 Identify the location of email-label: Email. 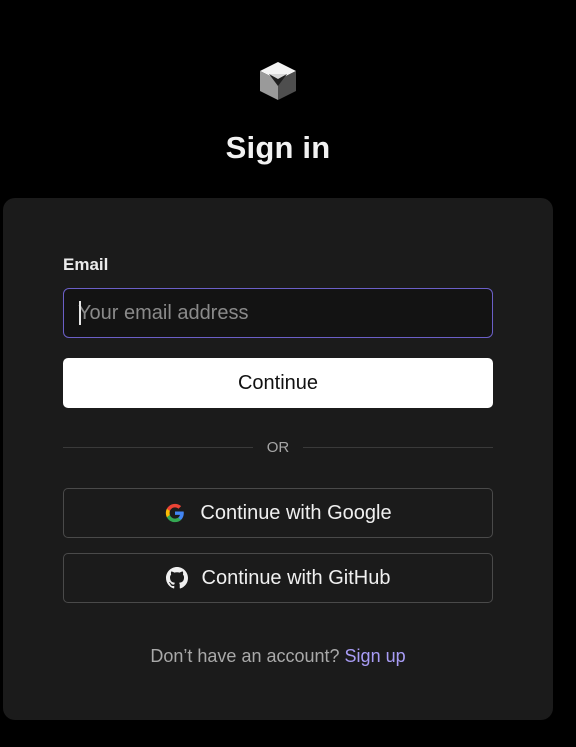
(86, 264).